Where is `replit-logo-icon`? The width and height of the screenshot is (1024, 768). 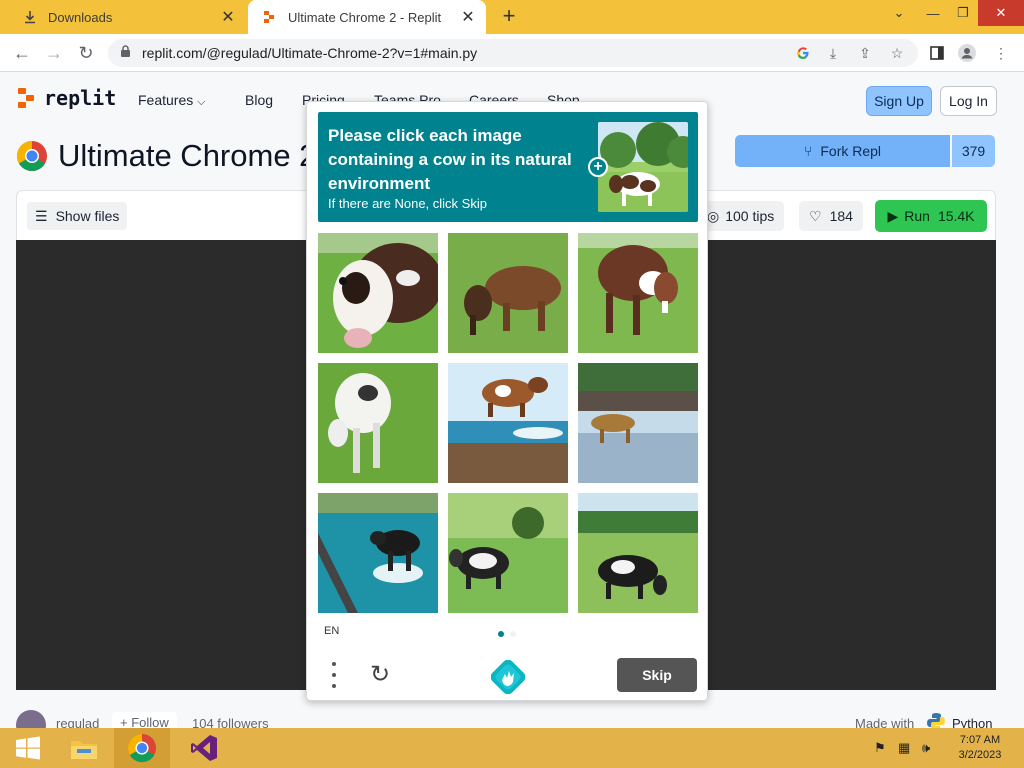
replit-logo-icon is located at coordinates (26, 98).